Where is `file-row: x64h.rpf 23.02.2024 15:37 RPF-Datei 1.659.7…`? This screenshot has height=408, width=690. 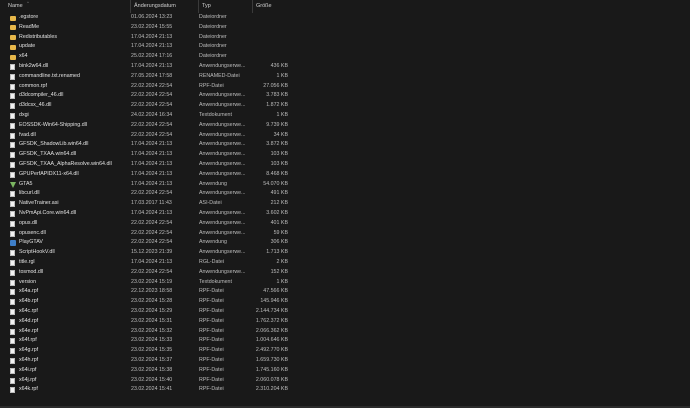
file-row: x64h.rpf 23.02.2024 15:37 RPF-Datei 1.659.7… is located at coordinates (345, 361).